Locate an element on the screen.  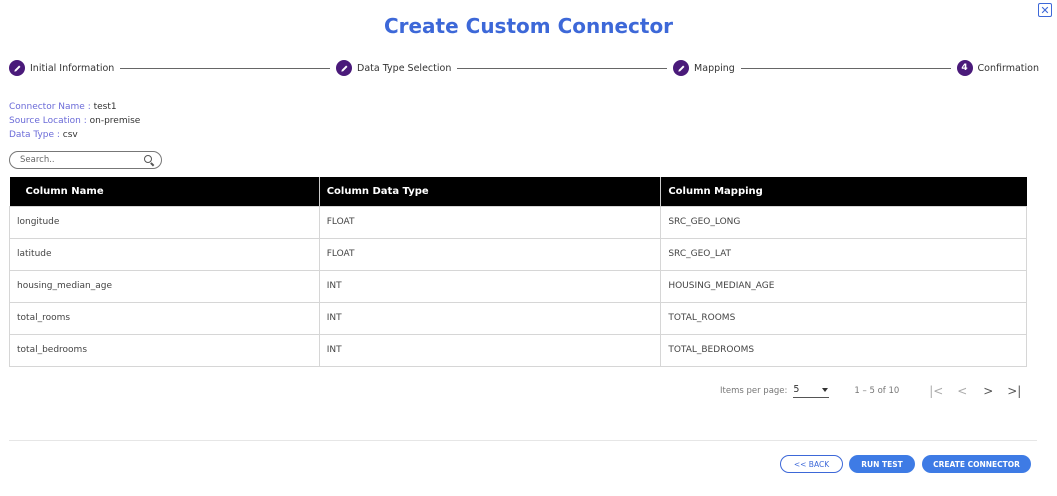
source-location-label: Source Location : is located at coordinates (48, 121).